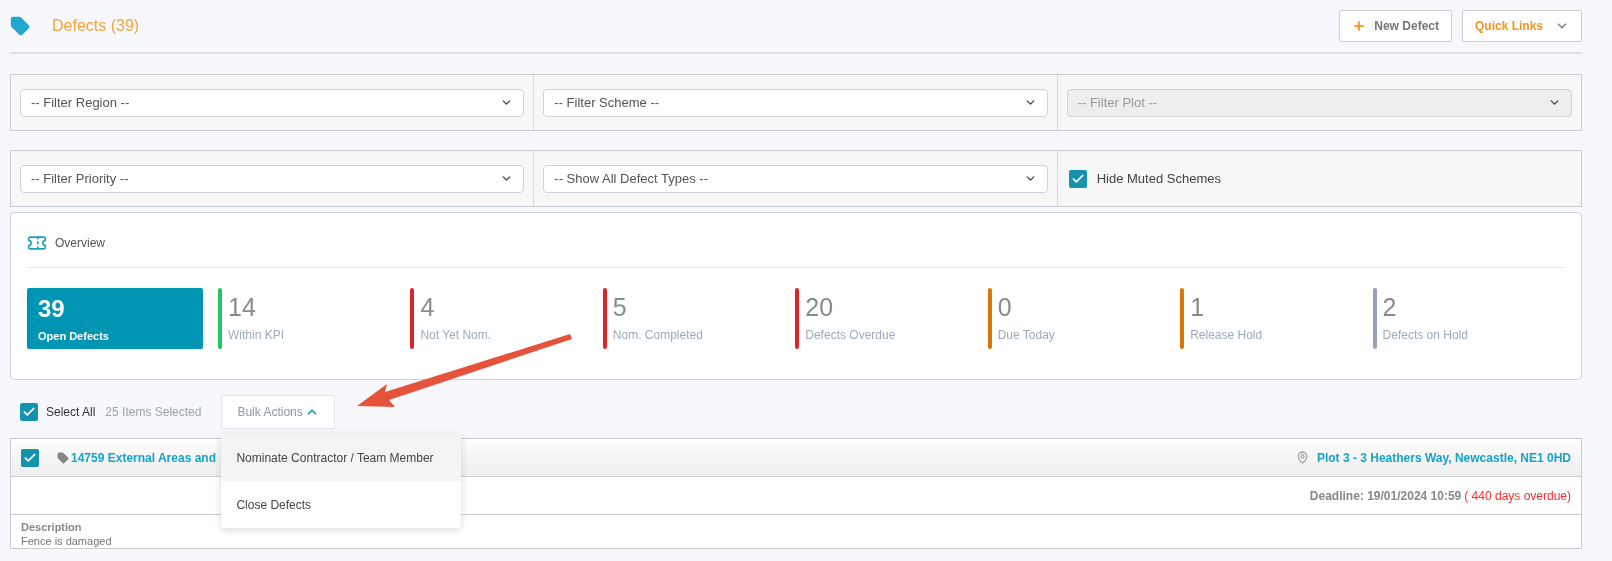  What do you see at coordinates (341, 457) in the screenshot?
I see `menu-item: Nominate Contractor / Team Member` at bounding box center [341, 457].